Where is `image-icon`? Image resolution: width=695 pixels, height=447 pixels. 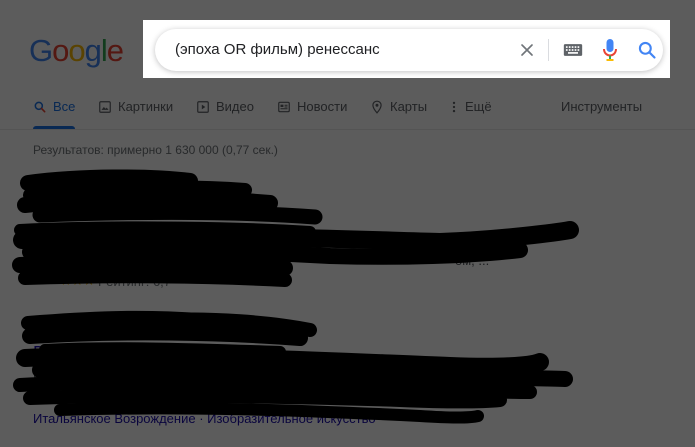
image-icon is located at coordinates (105, 107).